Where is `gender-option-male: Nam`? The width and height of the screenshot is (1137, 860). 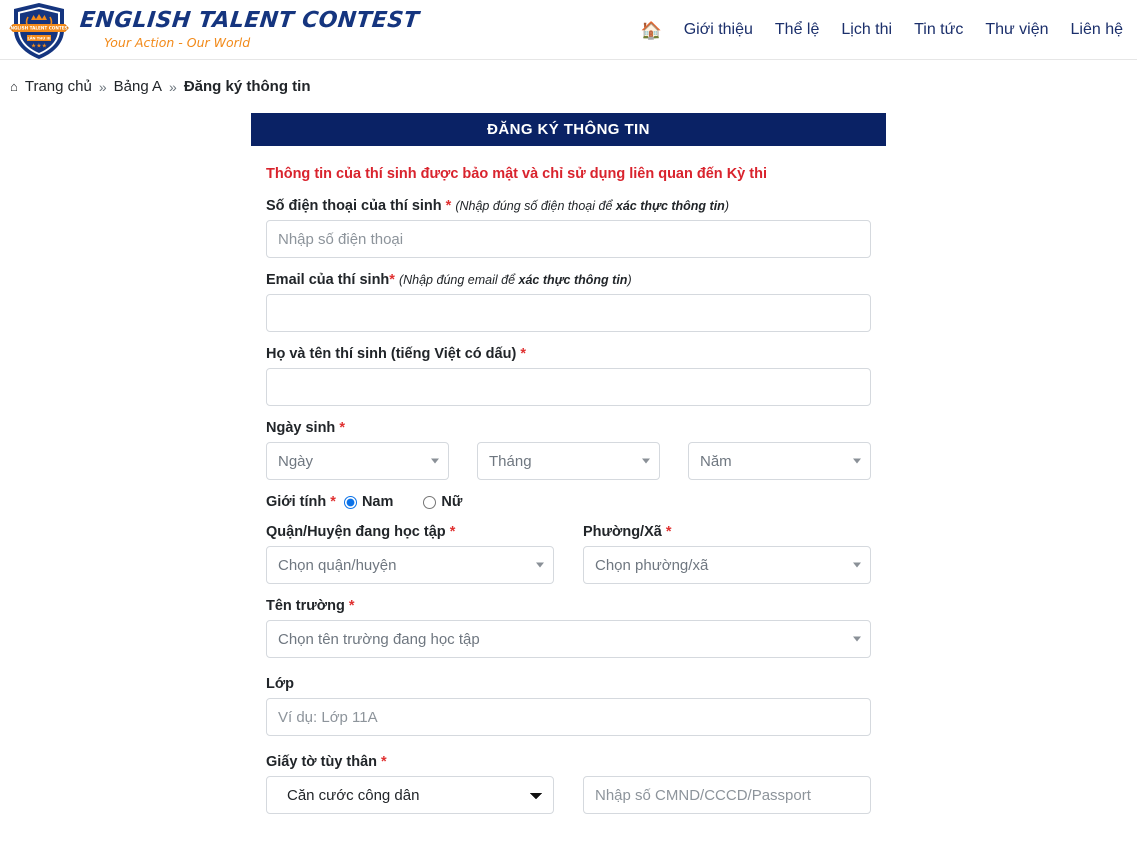
gender-option-male: Nam is located at coordinates (368, 502).